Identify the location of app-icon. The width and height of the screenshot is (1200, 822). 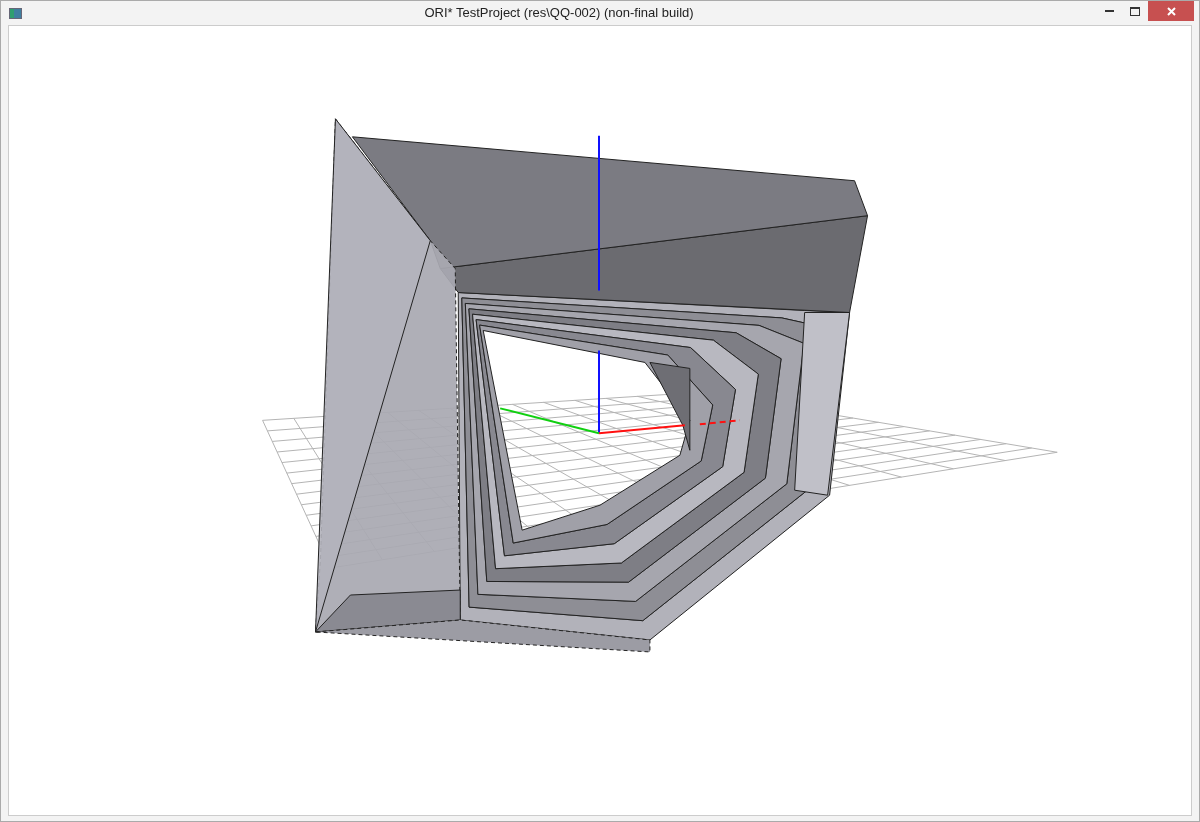
(15, 13).